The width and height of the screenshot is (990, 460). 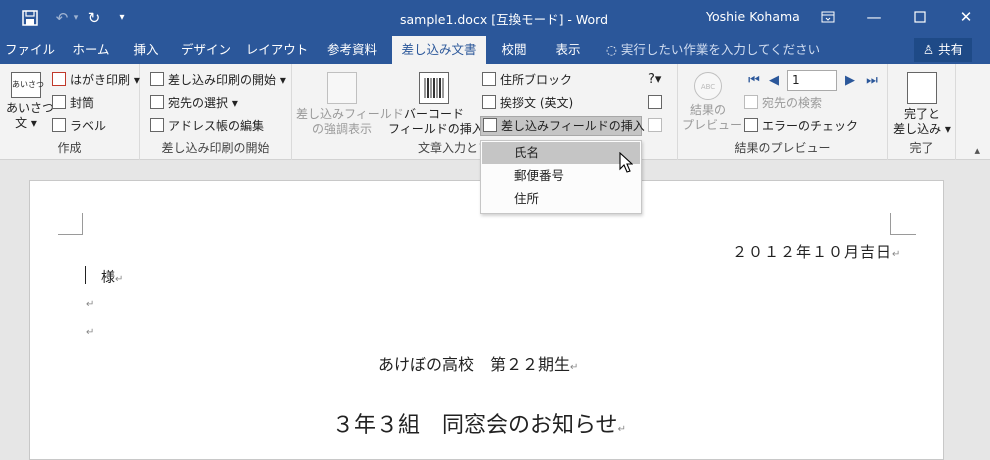 I want to click on group-start-merge-label: 差し込み印刷の開始, so click(x=215, y=148).